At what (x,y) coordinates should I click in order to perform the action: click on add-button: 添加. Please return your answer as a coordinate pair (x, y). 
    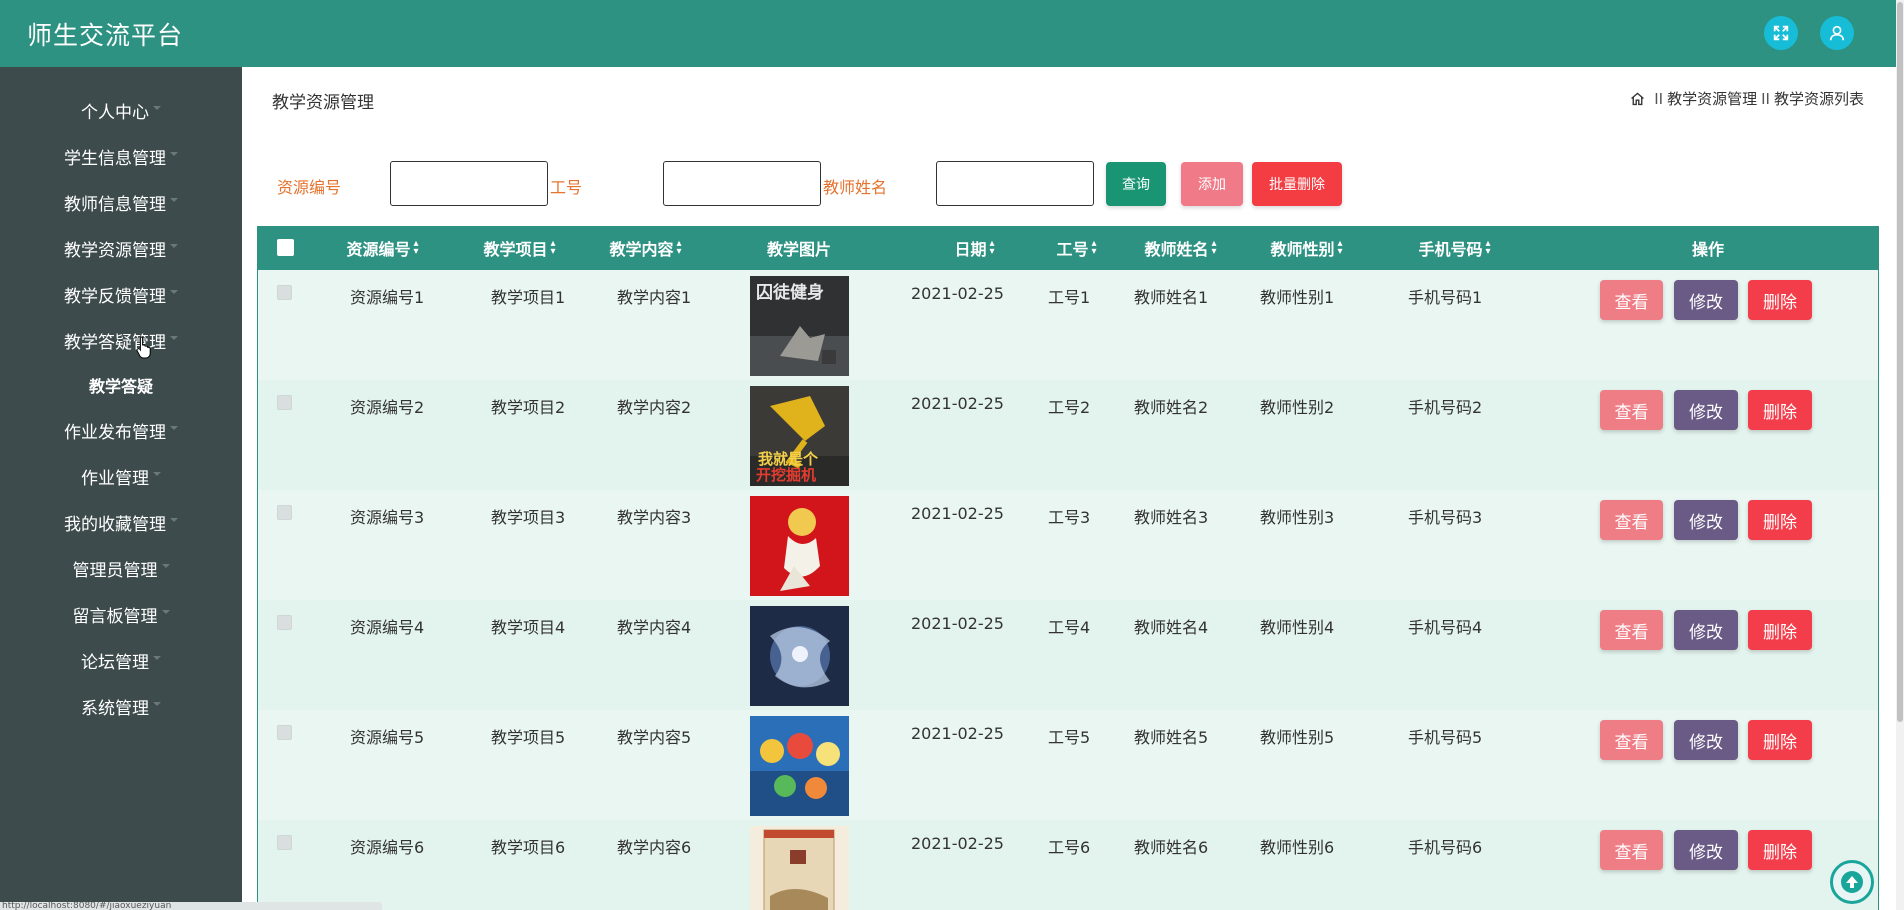
    Looking at the image, I should click on (1212, 184).